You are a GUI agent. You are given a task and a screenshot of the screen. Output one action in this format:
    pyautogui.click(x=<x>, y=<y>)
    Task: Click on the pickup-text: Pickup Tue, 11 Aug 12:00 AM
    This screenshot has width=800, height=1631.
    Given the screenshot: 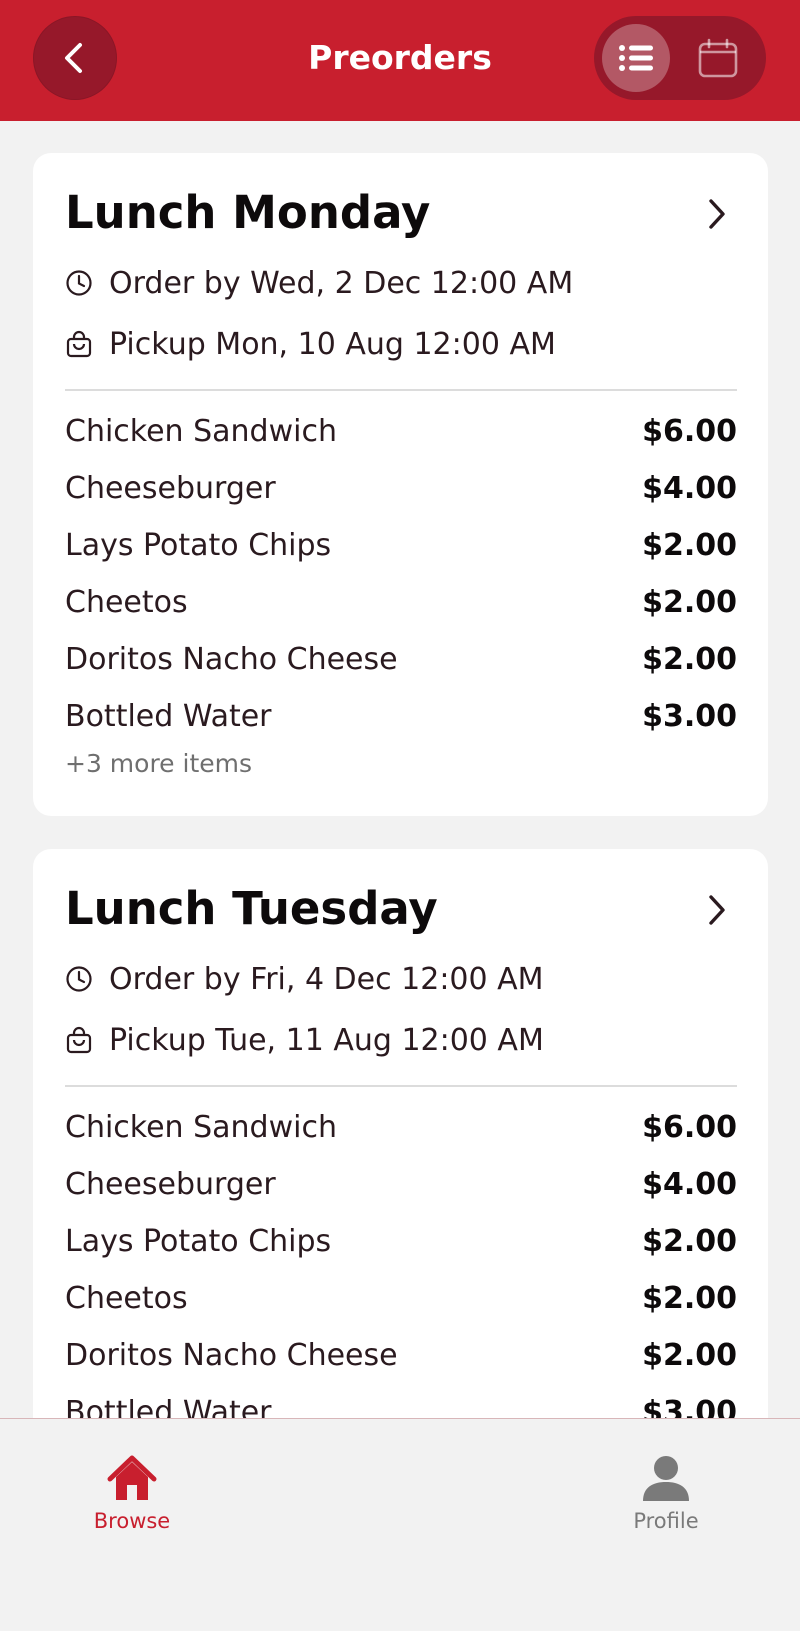 What is the action you would take?
    pyautogui.click(x=326, y=1040)
    